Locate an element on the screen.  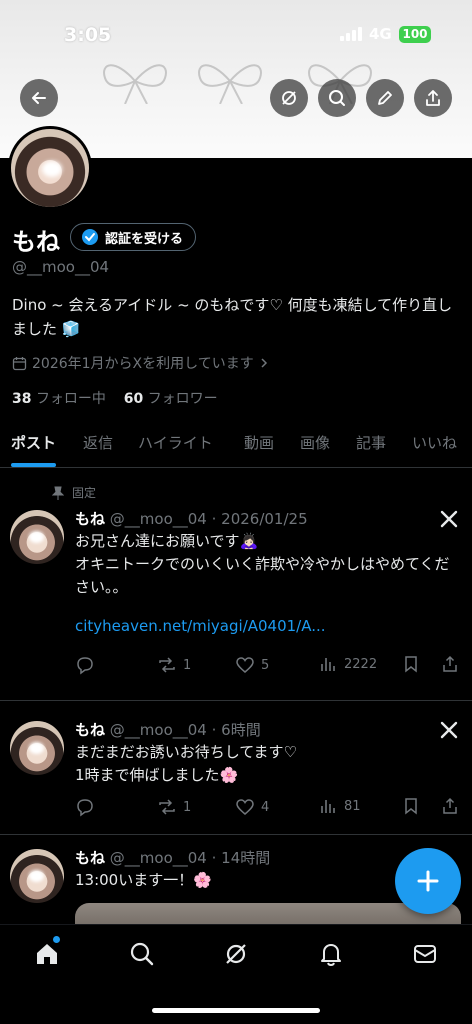
views-button: 2222 is located at coordinates (348, 664).